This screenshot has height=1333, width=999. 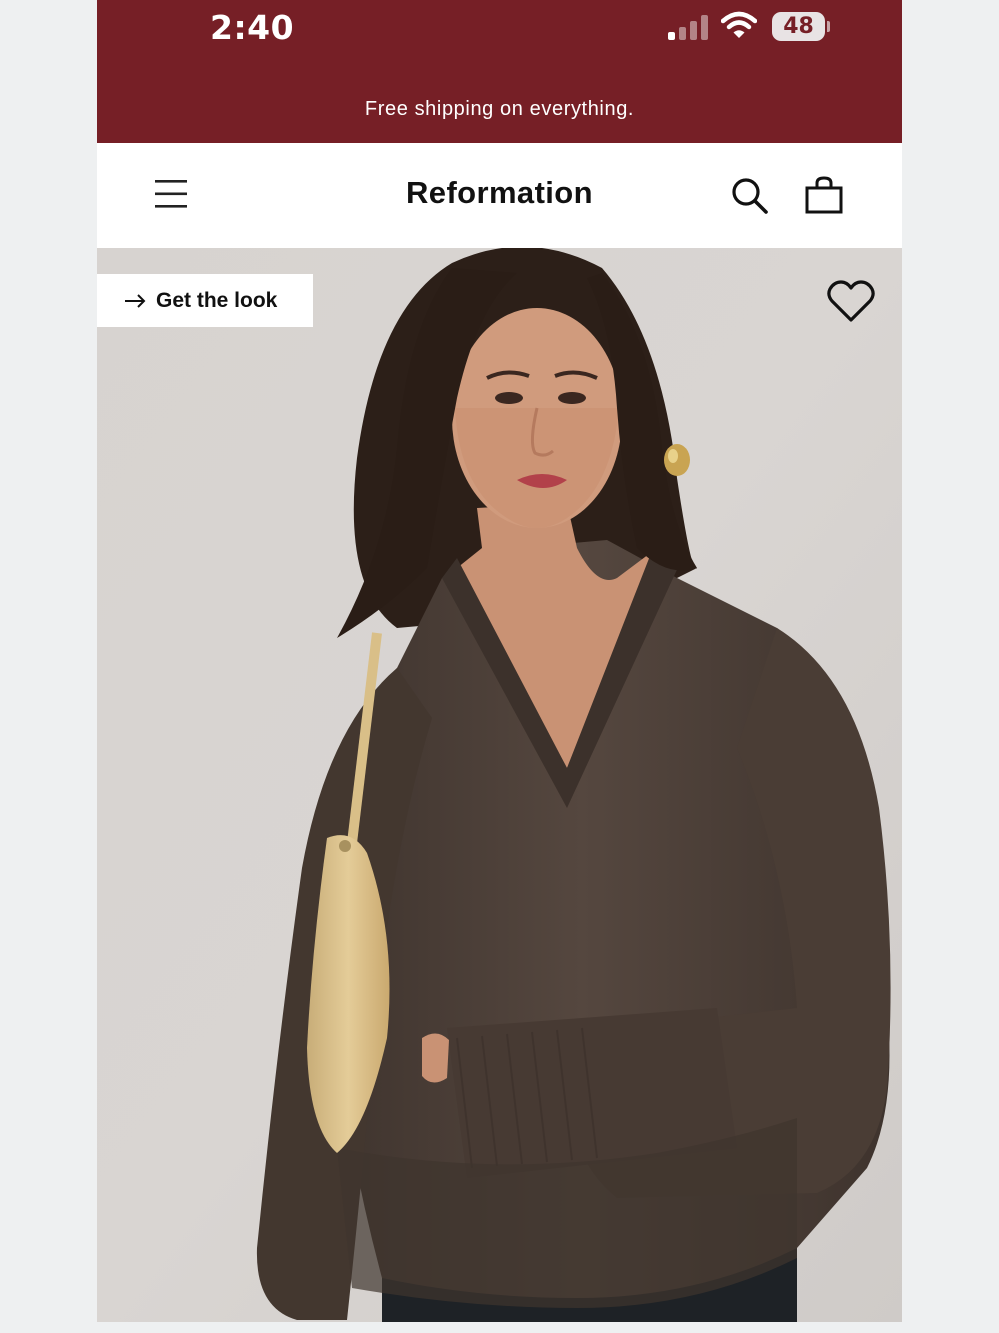 I want to click on wifi-icon, so click(x=739, y=24).